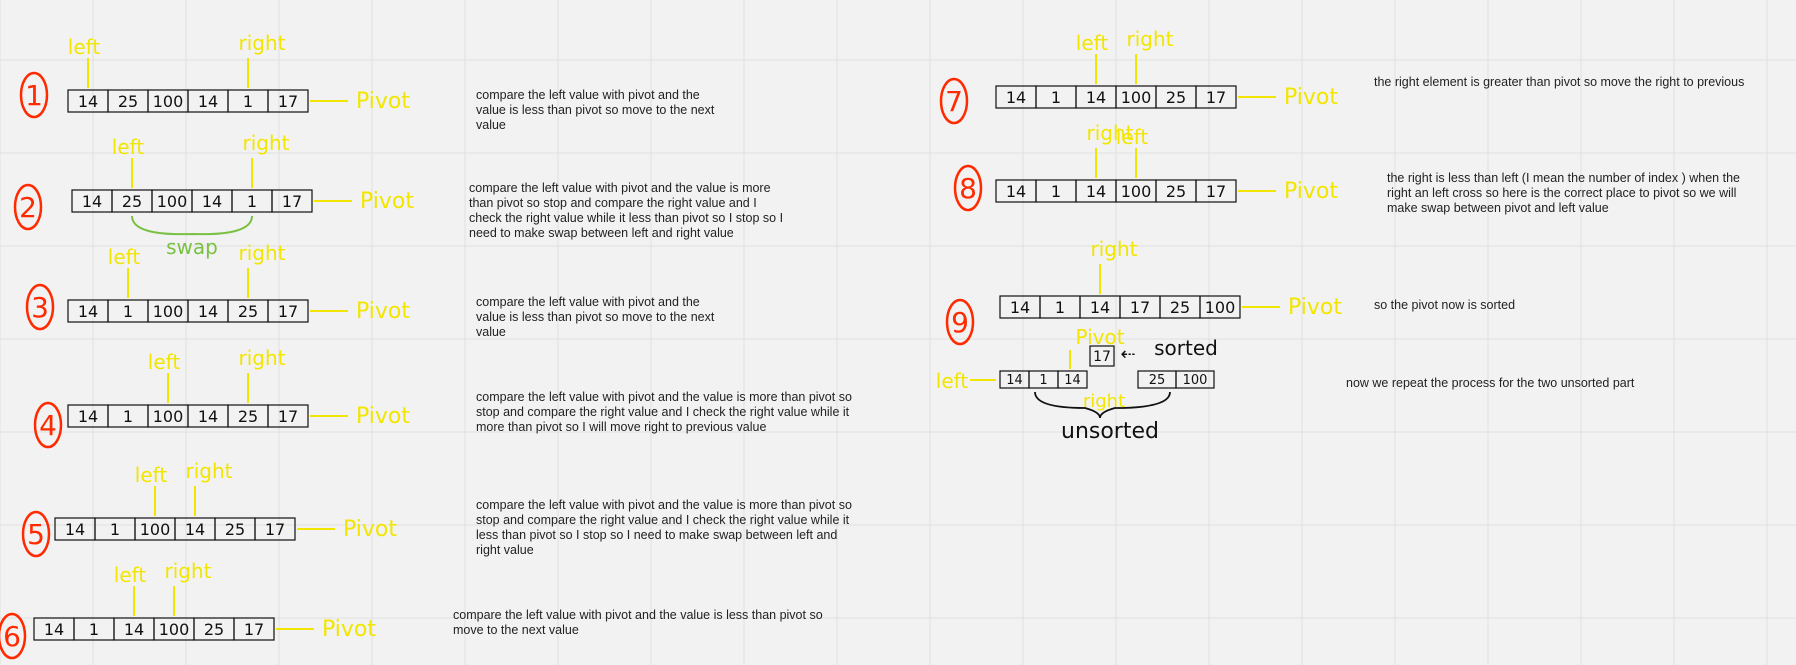  Describe the element at coordinates (192, 225) in the screenshot. I see `swap-bracket` at that location.